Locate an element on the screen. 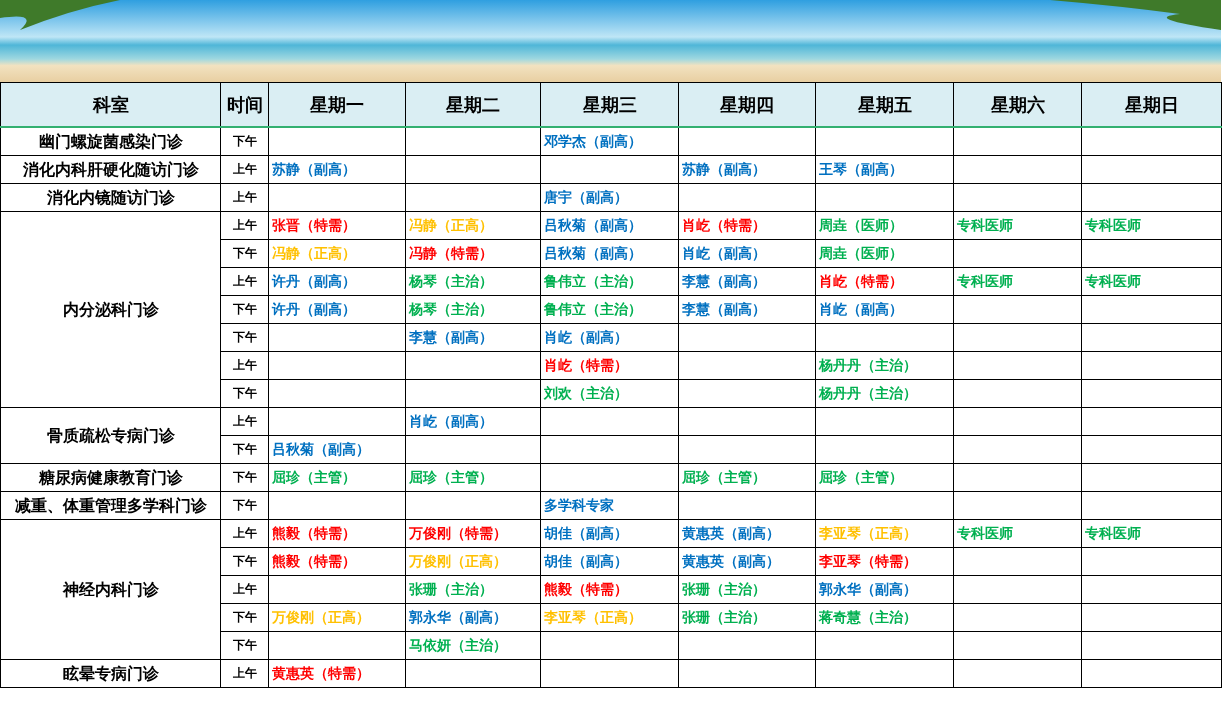 This screenshot has height=702, width=1223. doctor-name: 王琴（副高） is located at coordinates (861, 168).